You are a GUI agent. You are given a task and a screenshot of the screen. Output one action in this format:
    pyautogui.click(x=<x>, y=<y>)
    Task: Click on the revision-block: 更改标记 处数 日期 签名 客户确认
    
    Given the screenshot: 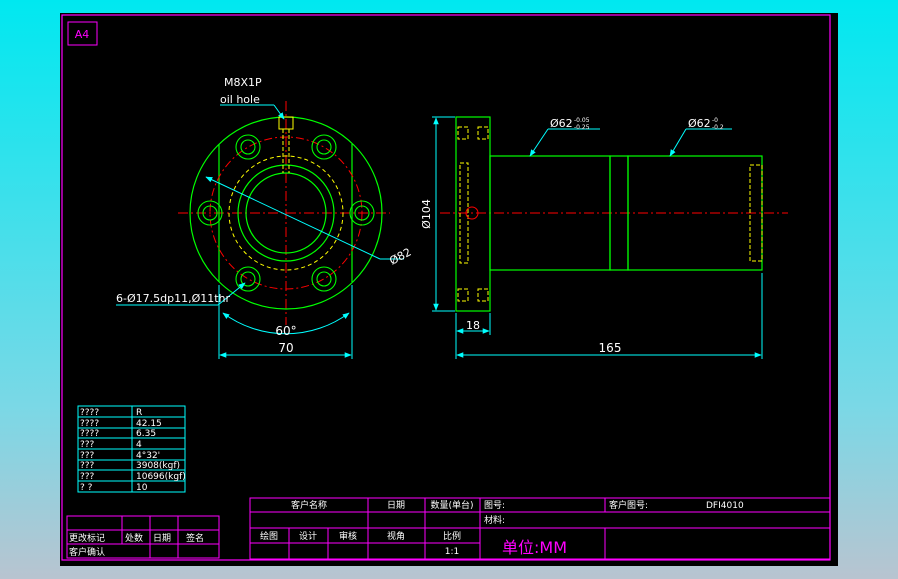 What is the action you would take?
    pyautogui.click(x=143, y=537)
    